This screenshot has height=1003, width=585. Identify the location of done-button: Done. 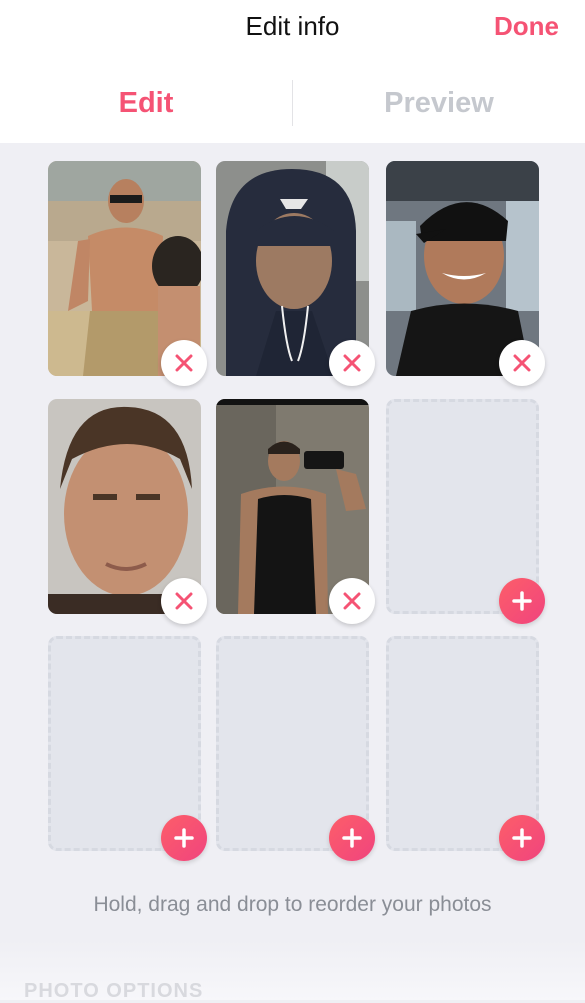
(526, 26).